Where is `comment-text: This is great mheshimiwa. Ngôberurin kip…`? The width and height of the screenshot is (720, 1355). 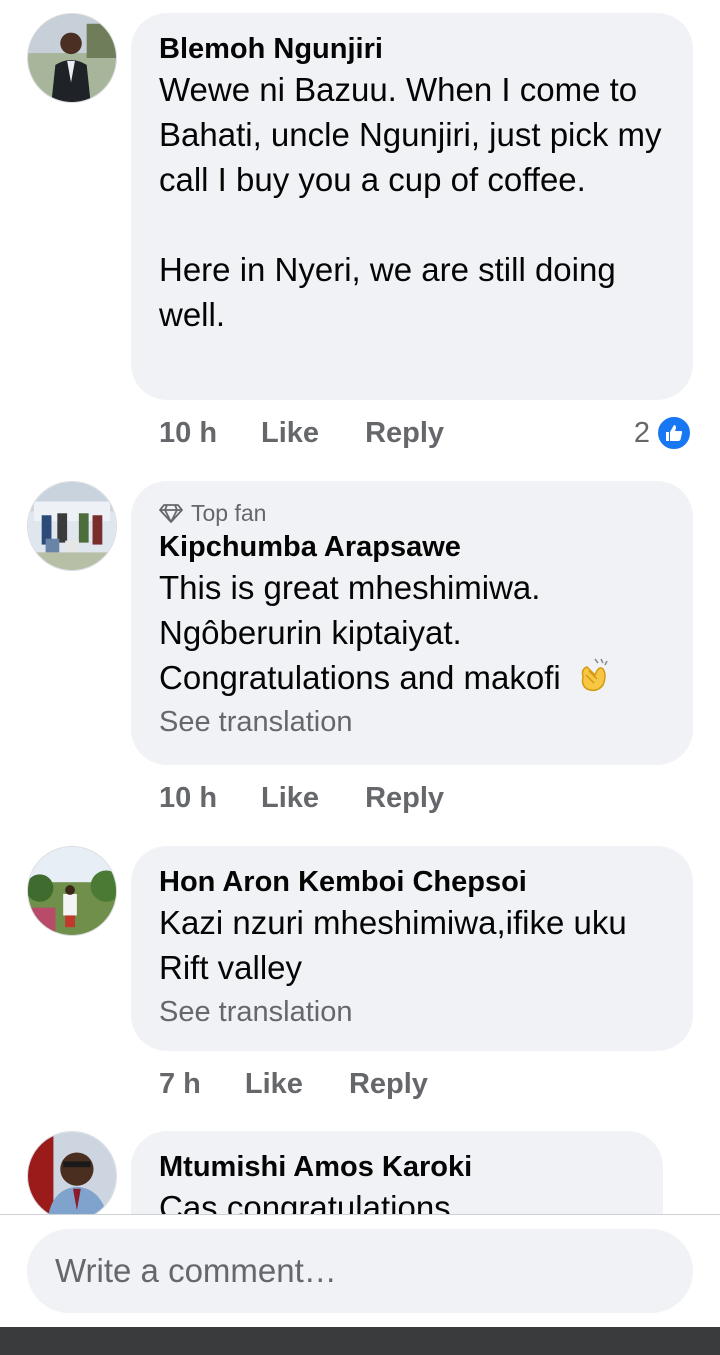 comment-text: This is great mheshimiwa. Ngôberurin kip… is located at coordinates (412, 632).